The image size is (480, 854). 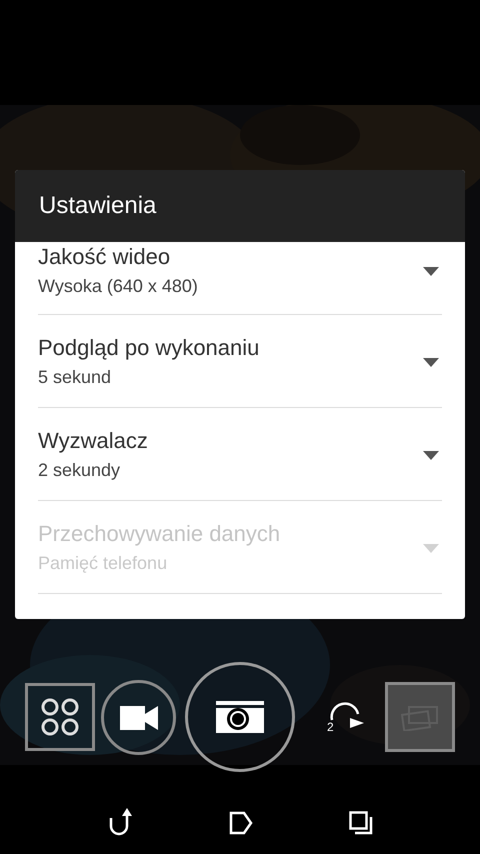 I want to click on setting-label: Wyzwalacz, so click(x=93, y=441).